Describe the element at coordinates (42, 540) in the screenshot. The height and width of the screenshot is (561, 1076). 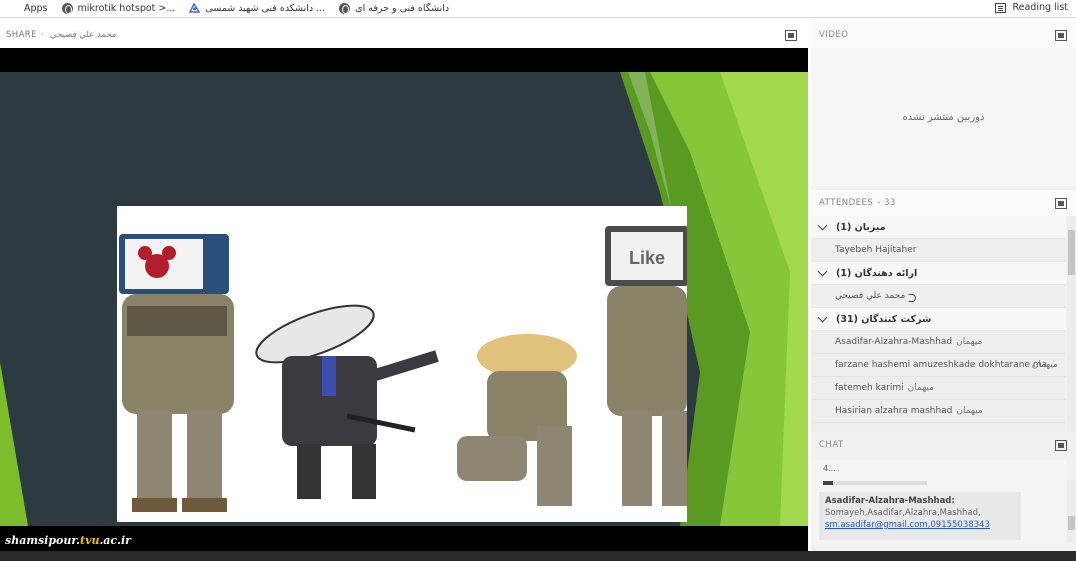
I see `watermark-prefix: shamsipour.` at that location.